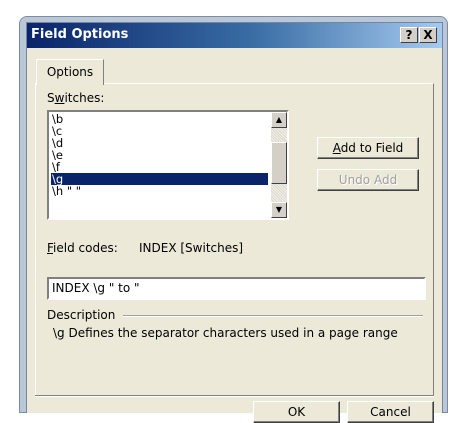 Image resolution: width=457 pixels, height=423 pixels. What do you see at coordinates (159, 179) in the screenshot?
I see `list-item-selected: \g` at bounding box center [159, 179].